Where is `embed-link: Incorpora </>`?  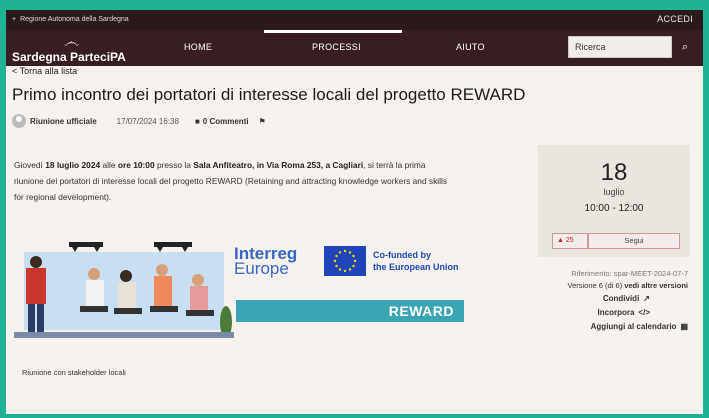 embed-link: Incorpora </> is located at coordinates (613, 313).